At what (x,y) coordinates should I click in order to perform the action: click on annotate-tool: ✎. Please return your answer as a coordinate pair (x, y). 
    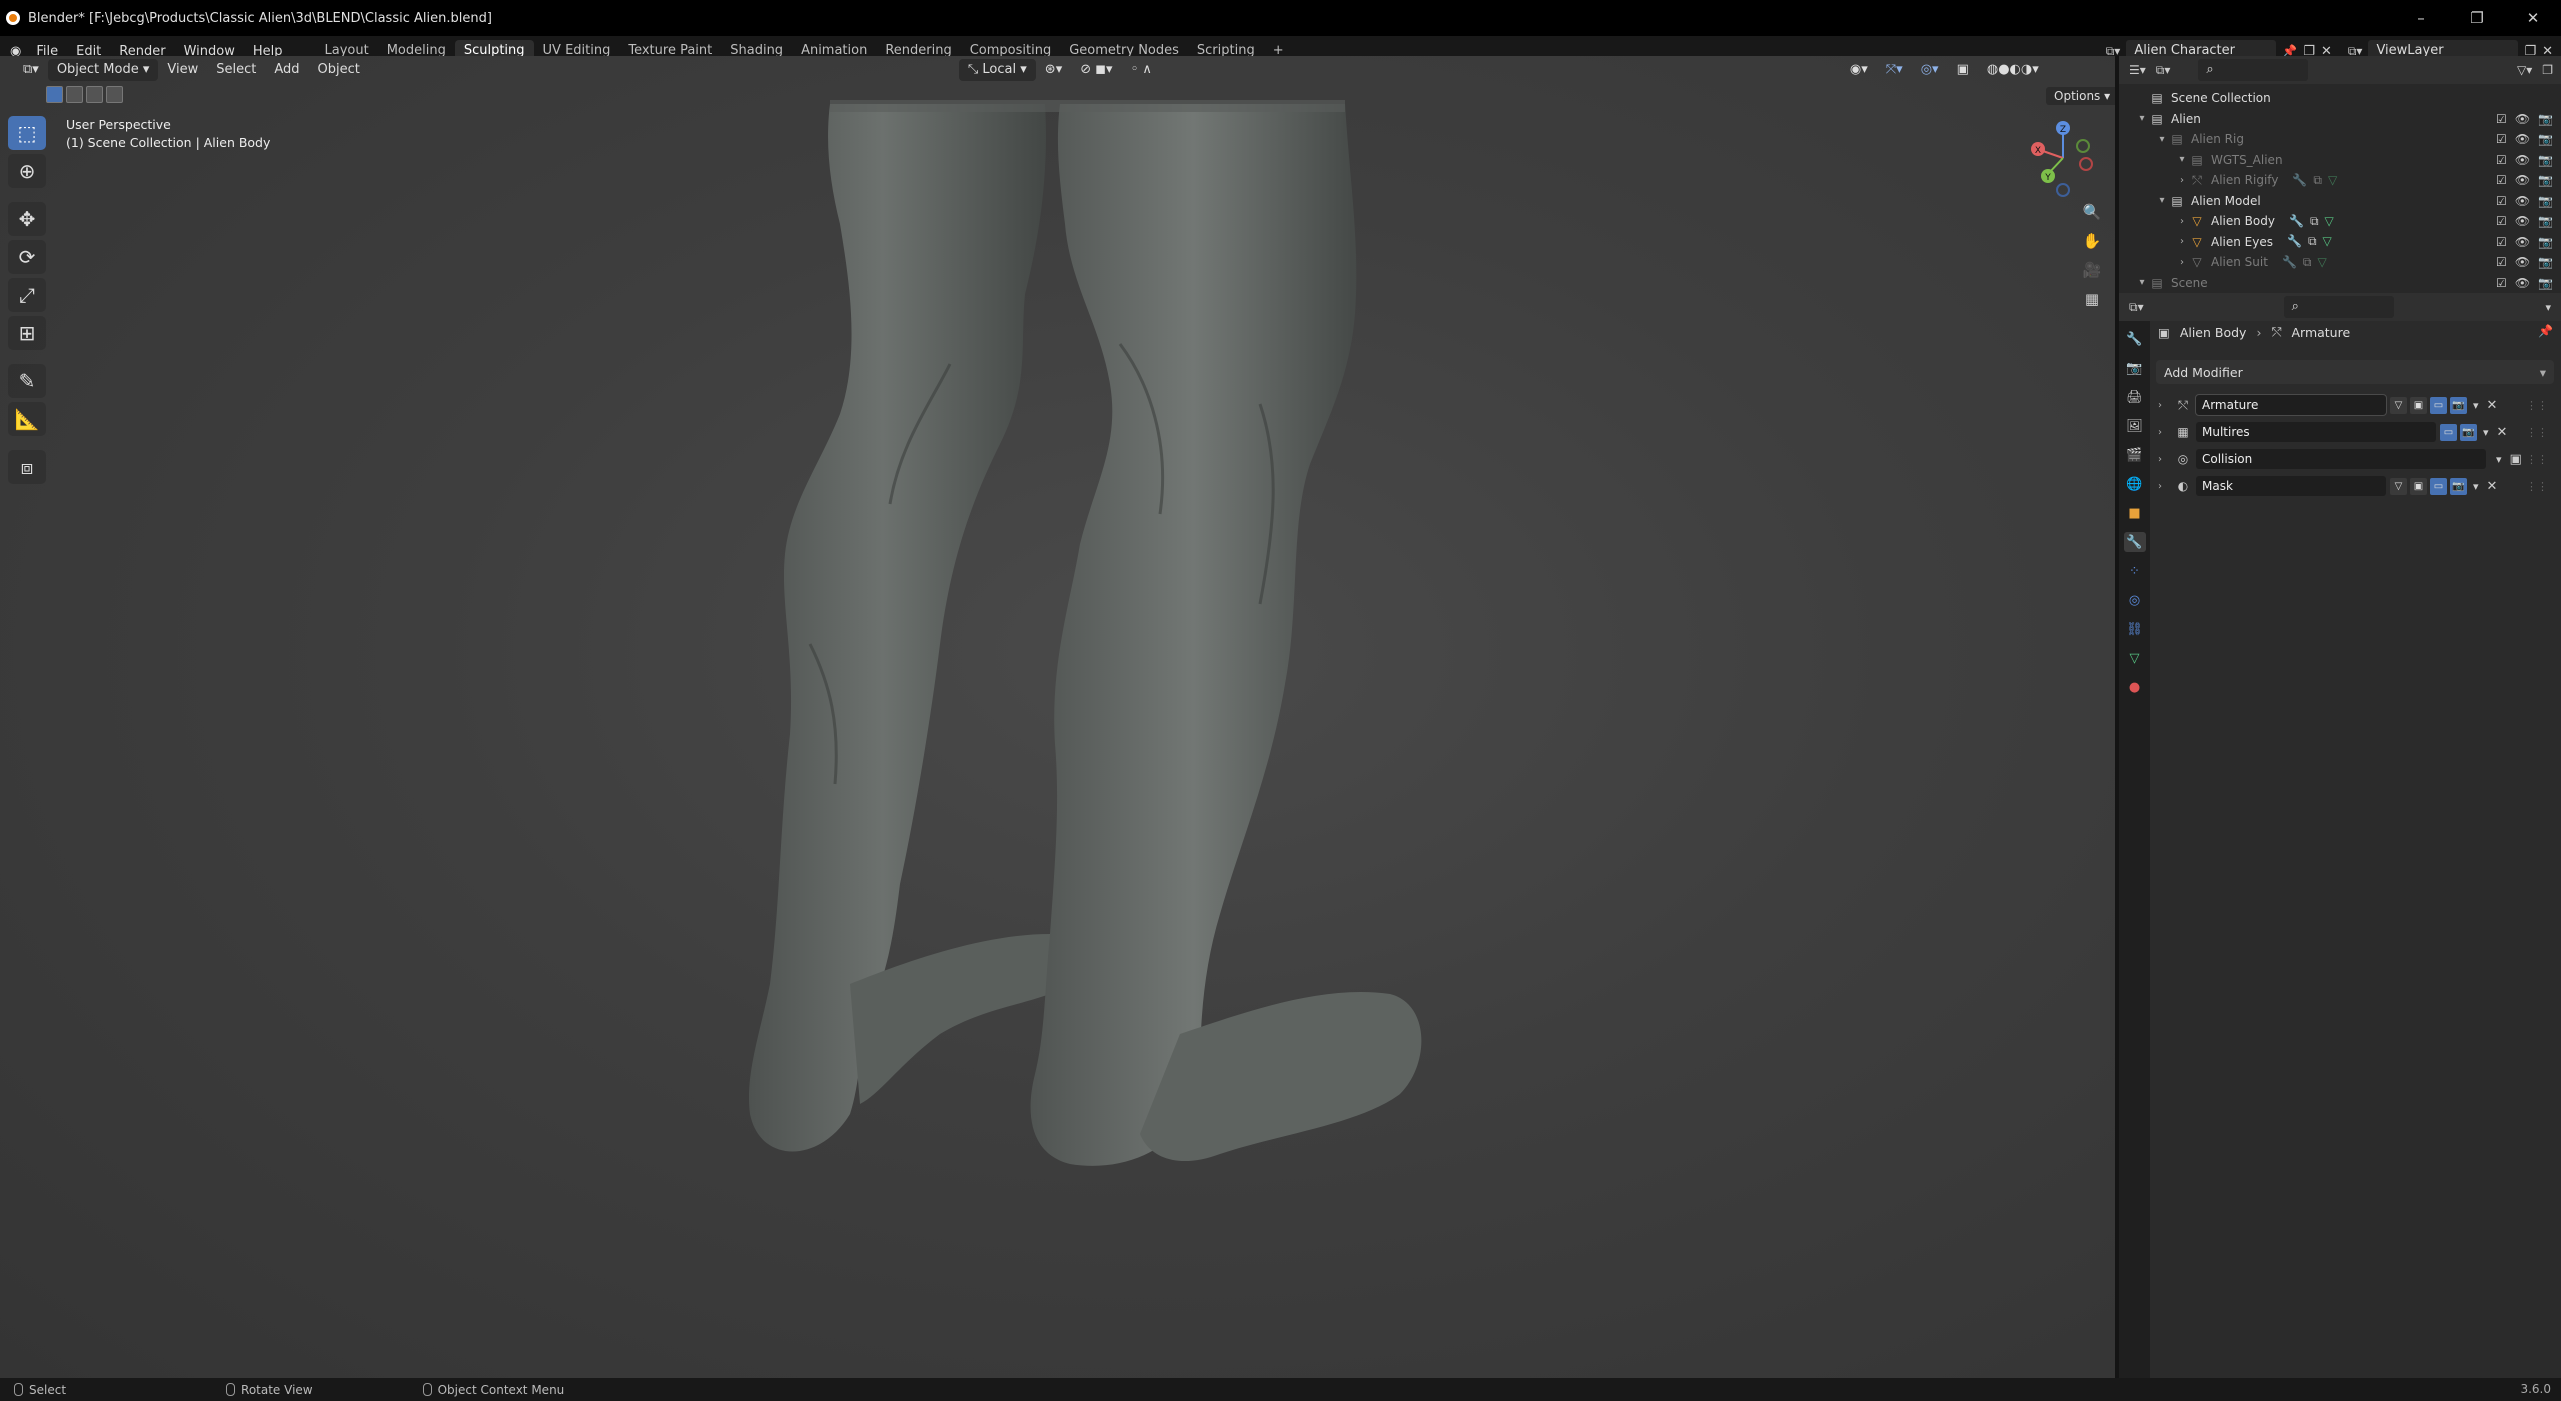
    Looking at the image, I should click on (27, 381).